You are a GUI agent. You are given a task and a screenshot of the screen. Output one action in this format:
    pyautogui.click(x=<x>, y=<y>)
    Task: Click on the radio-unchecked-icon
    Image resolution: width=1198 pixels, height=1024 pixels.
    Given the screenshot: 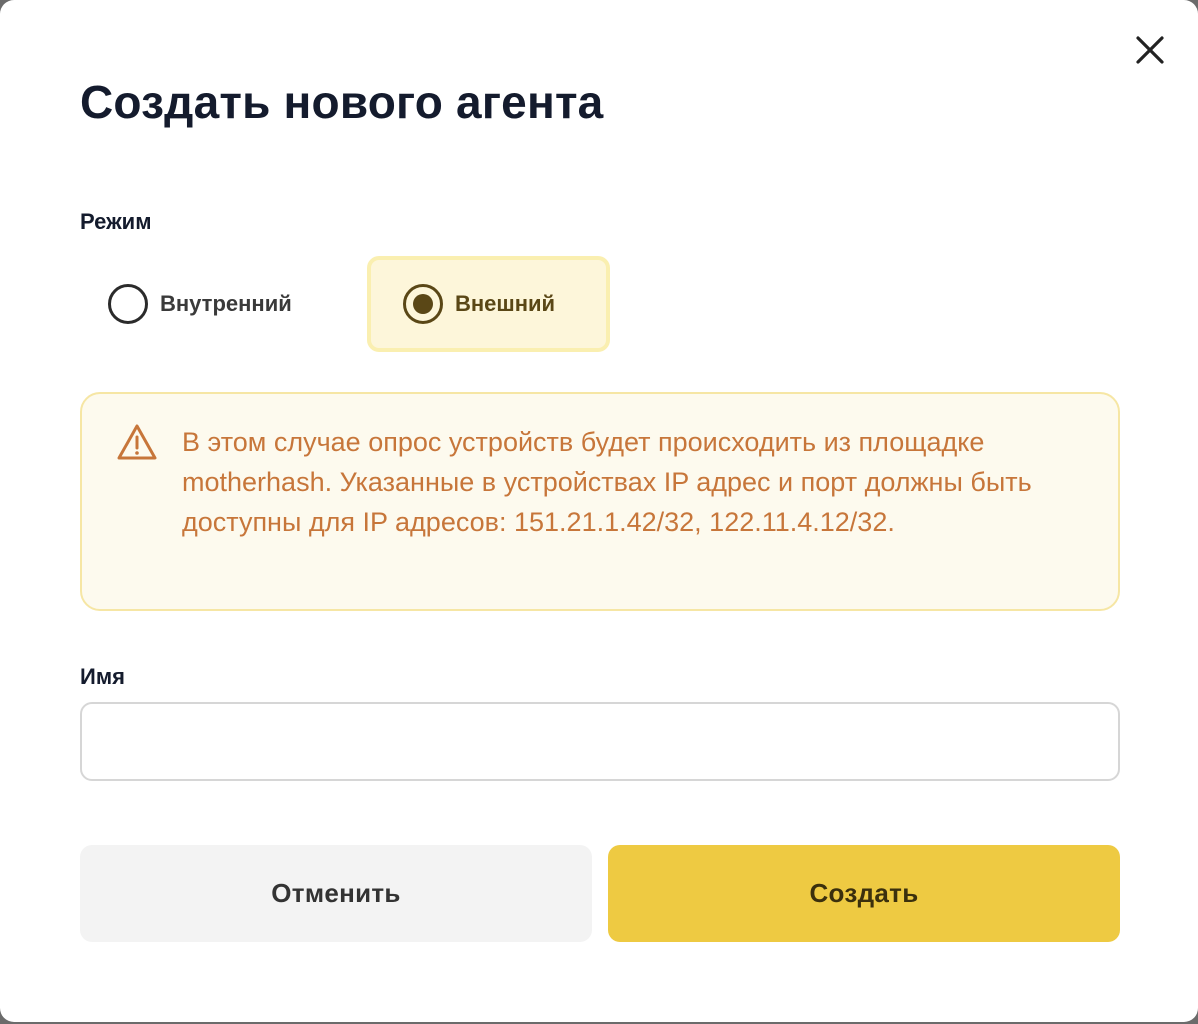 What is the action you would take?
    pyautogui.click(x=128, y=304)
    